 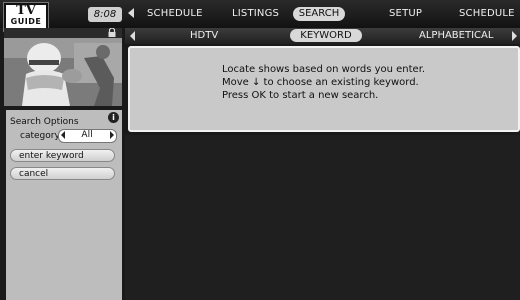 I want to click on logo-line-1: TV, so click(x=26, y=10).